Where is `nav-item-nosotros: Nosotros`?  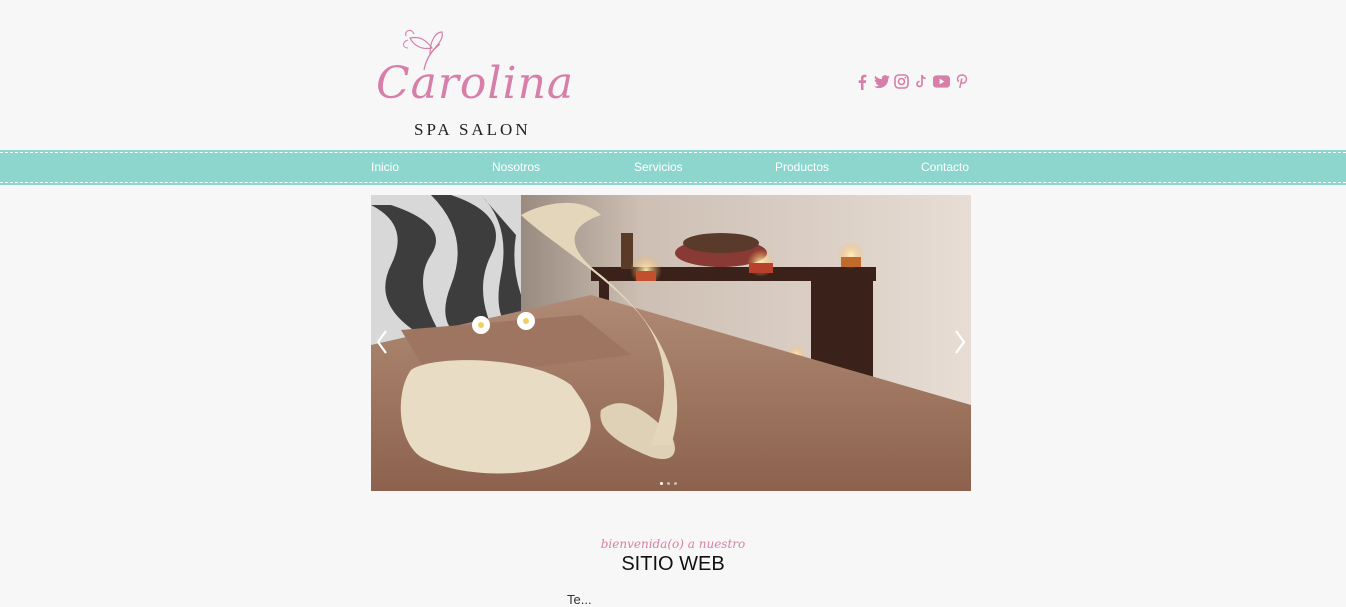 nav-item-nosotros: Nosotros is located at coordinates (516, 167).